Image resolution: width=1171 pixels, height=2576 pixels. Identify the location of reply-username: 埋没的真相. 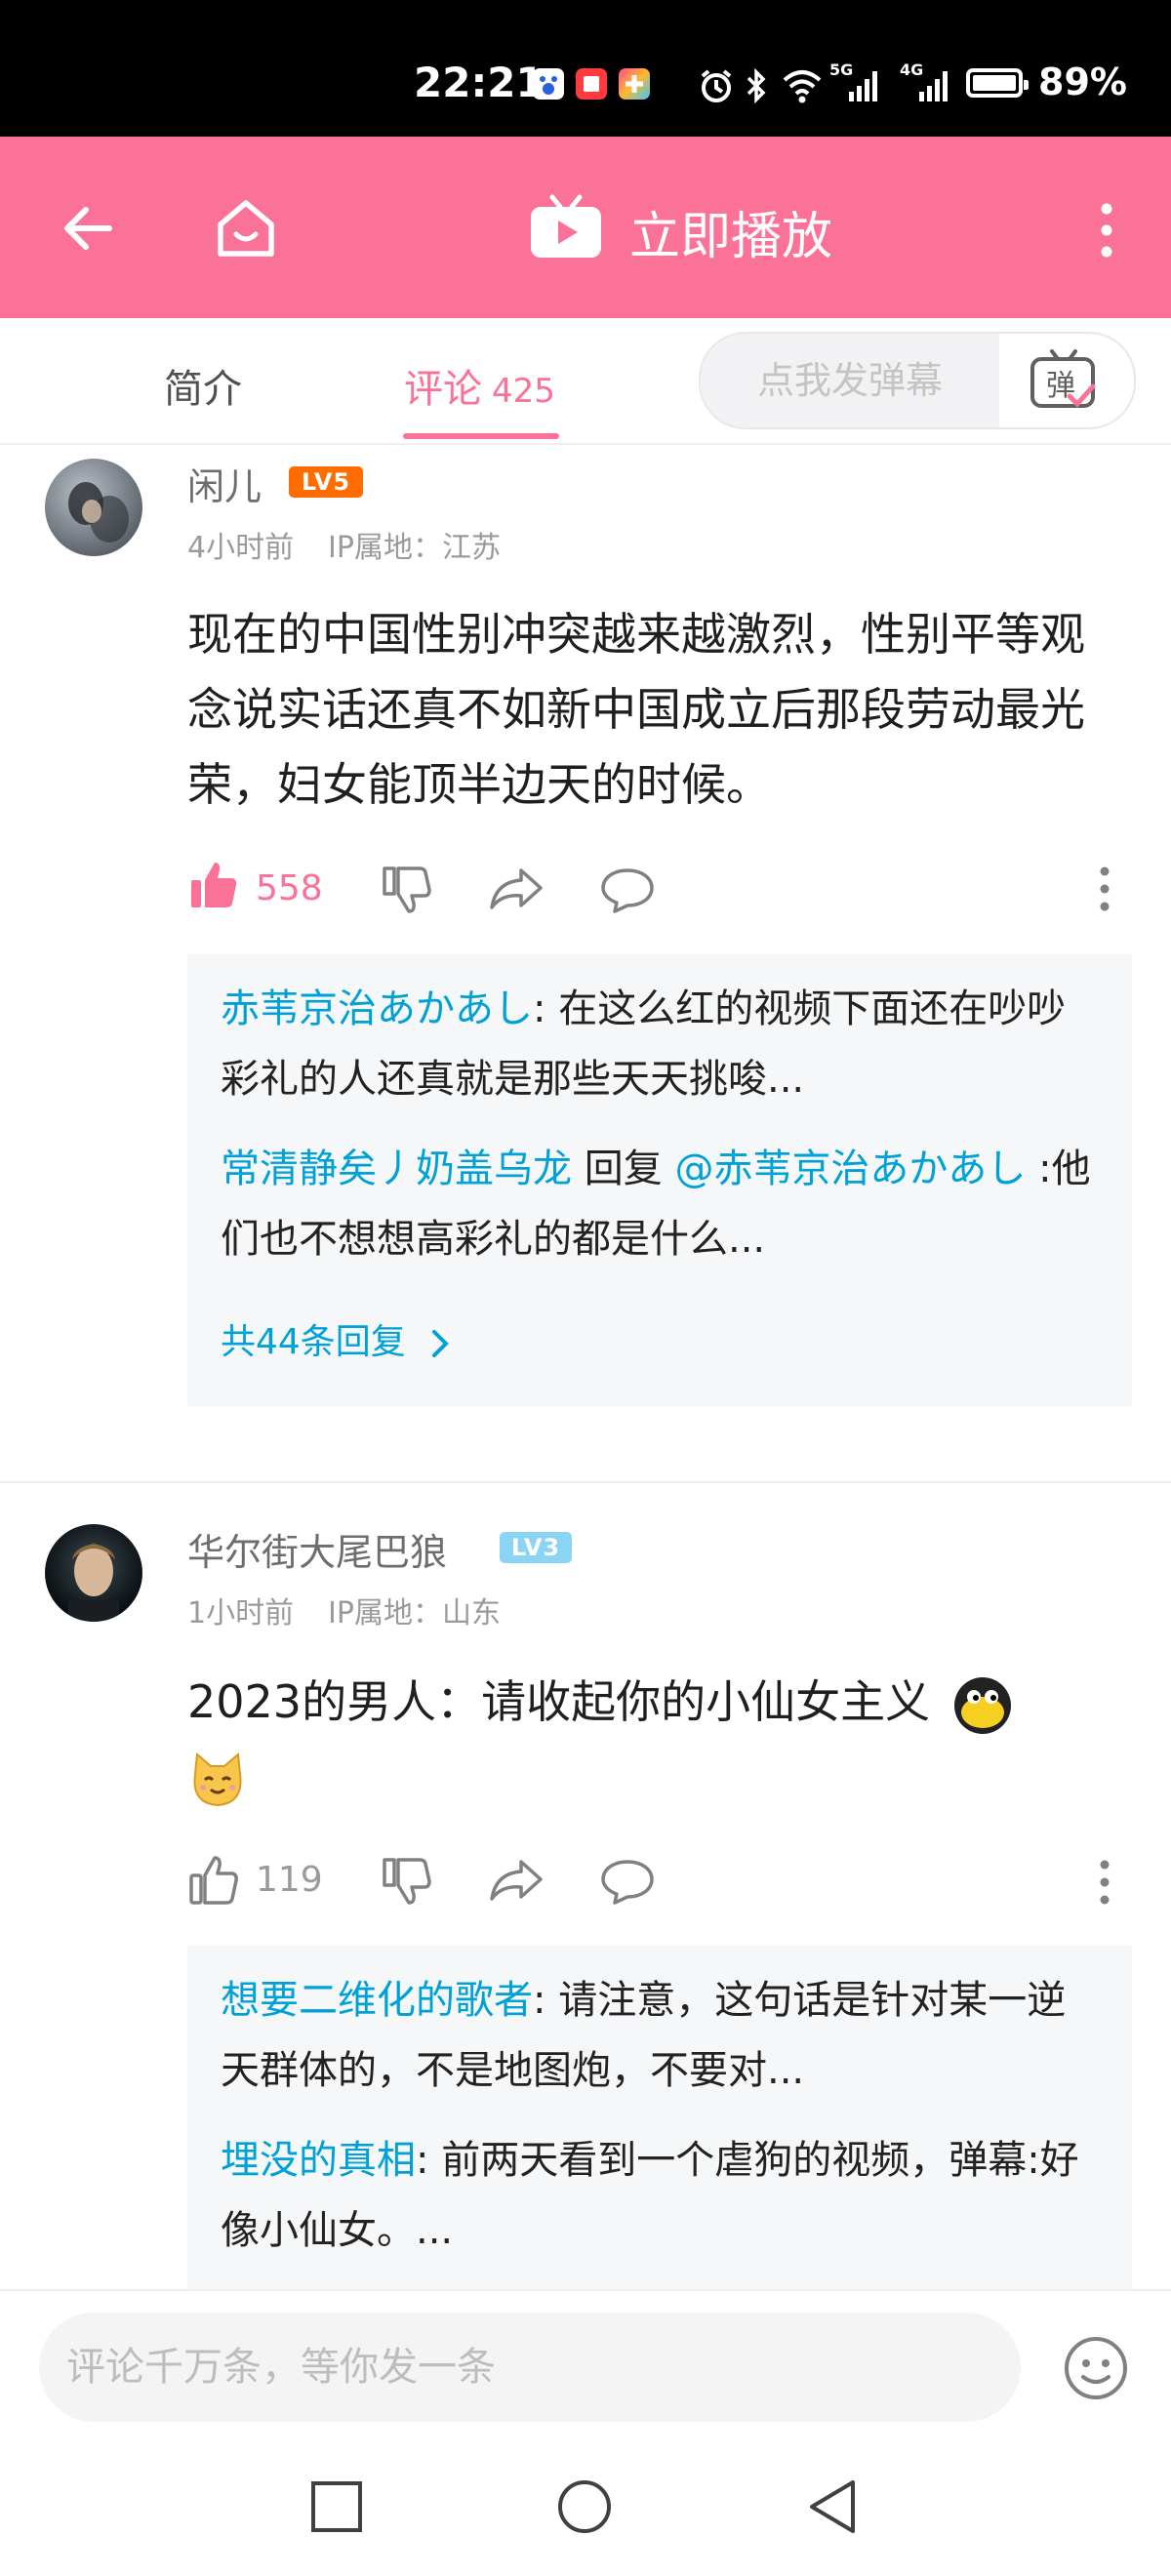
(318, 2160).